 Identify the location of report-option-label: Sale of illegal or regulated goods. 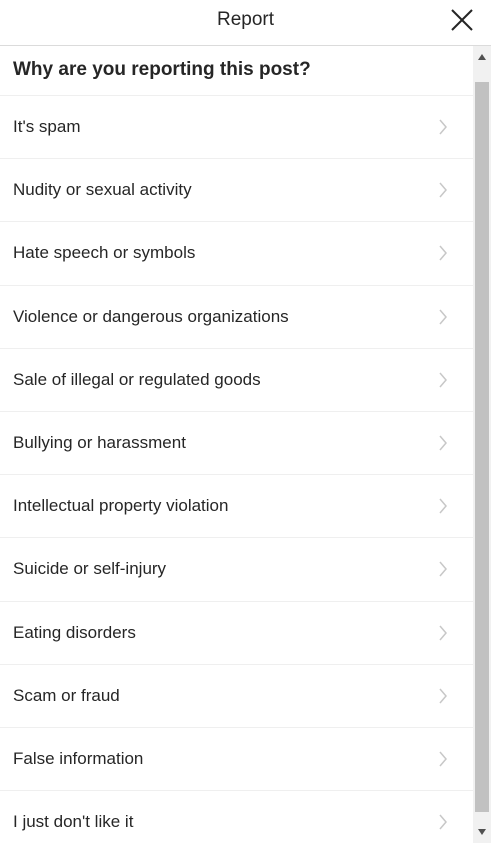
(137, 379).